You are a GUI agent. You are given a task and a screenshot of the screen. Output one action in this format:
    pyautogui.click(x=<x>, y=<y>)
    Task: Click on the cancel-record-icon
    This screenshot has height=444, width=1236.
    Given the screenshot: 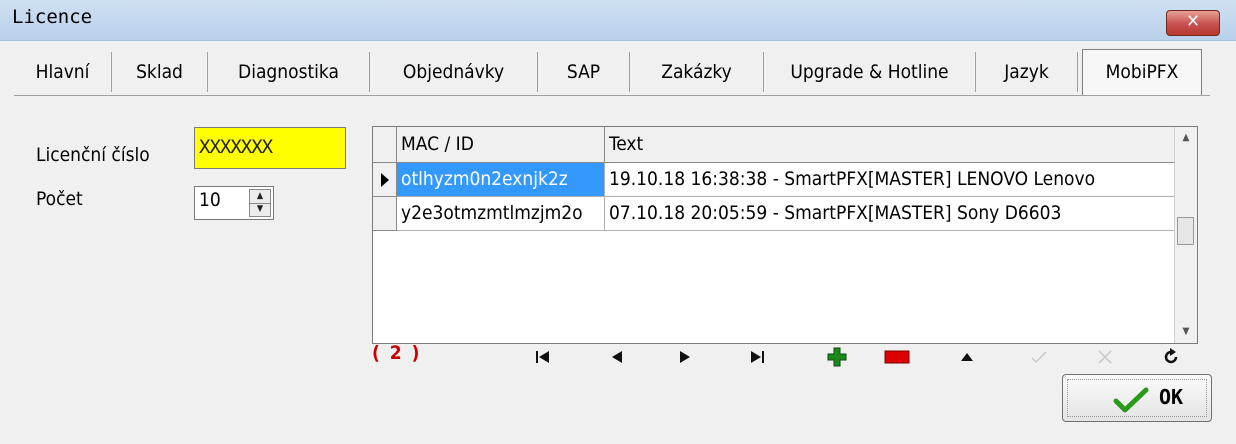 What is the action you would take?
    pyautogui.click(x=1105, y=357)
    